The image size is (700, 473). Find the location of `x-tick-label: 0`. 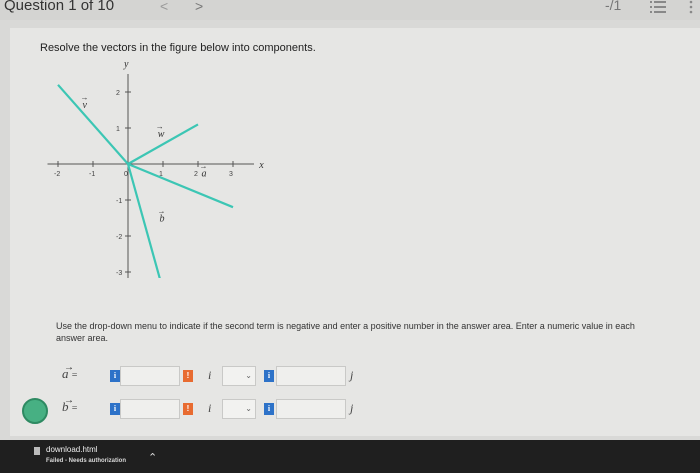

x-tick-label: 0 is located at coordinates (126, 174).